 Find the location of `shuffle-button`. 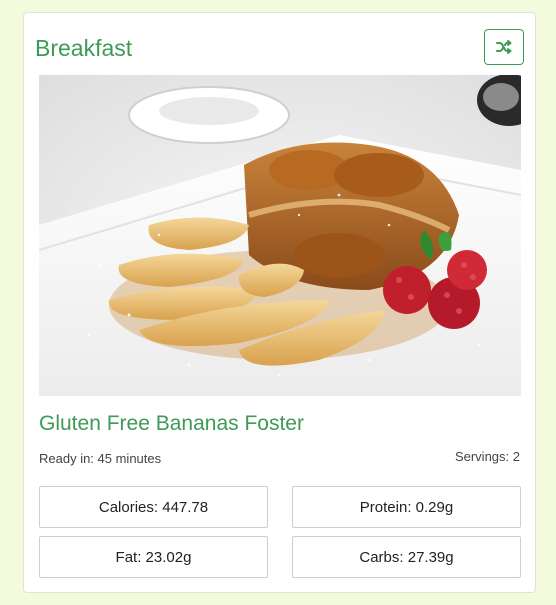

shuffle-button is located at coordinates (504, 47).